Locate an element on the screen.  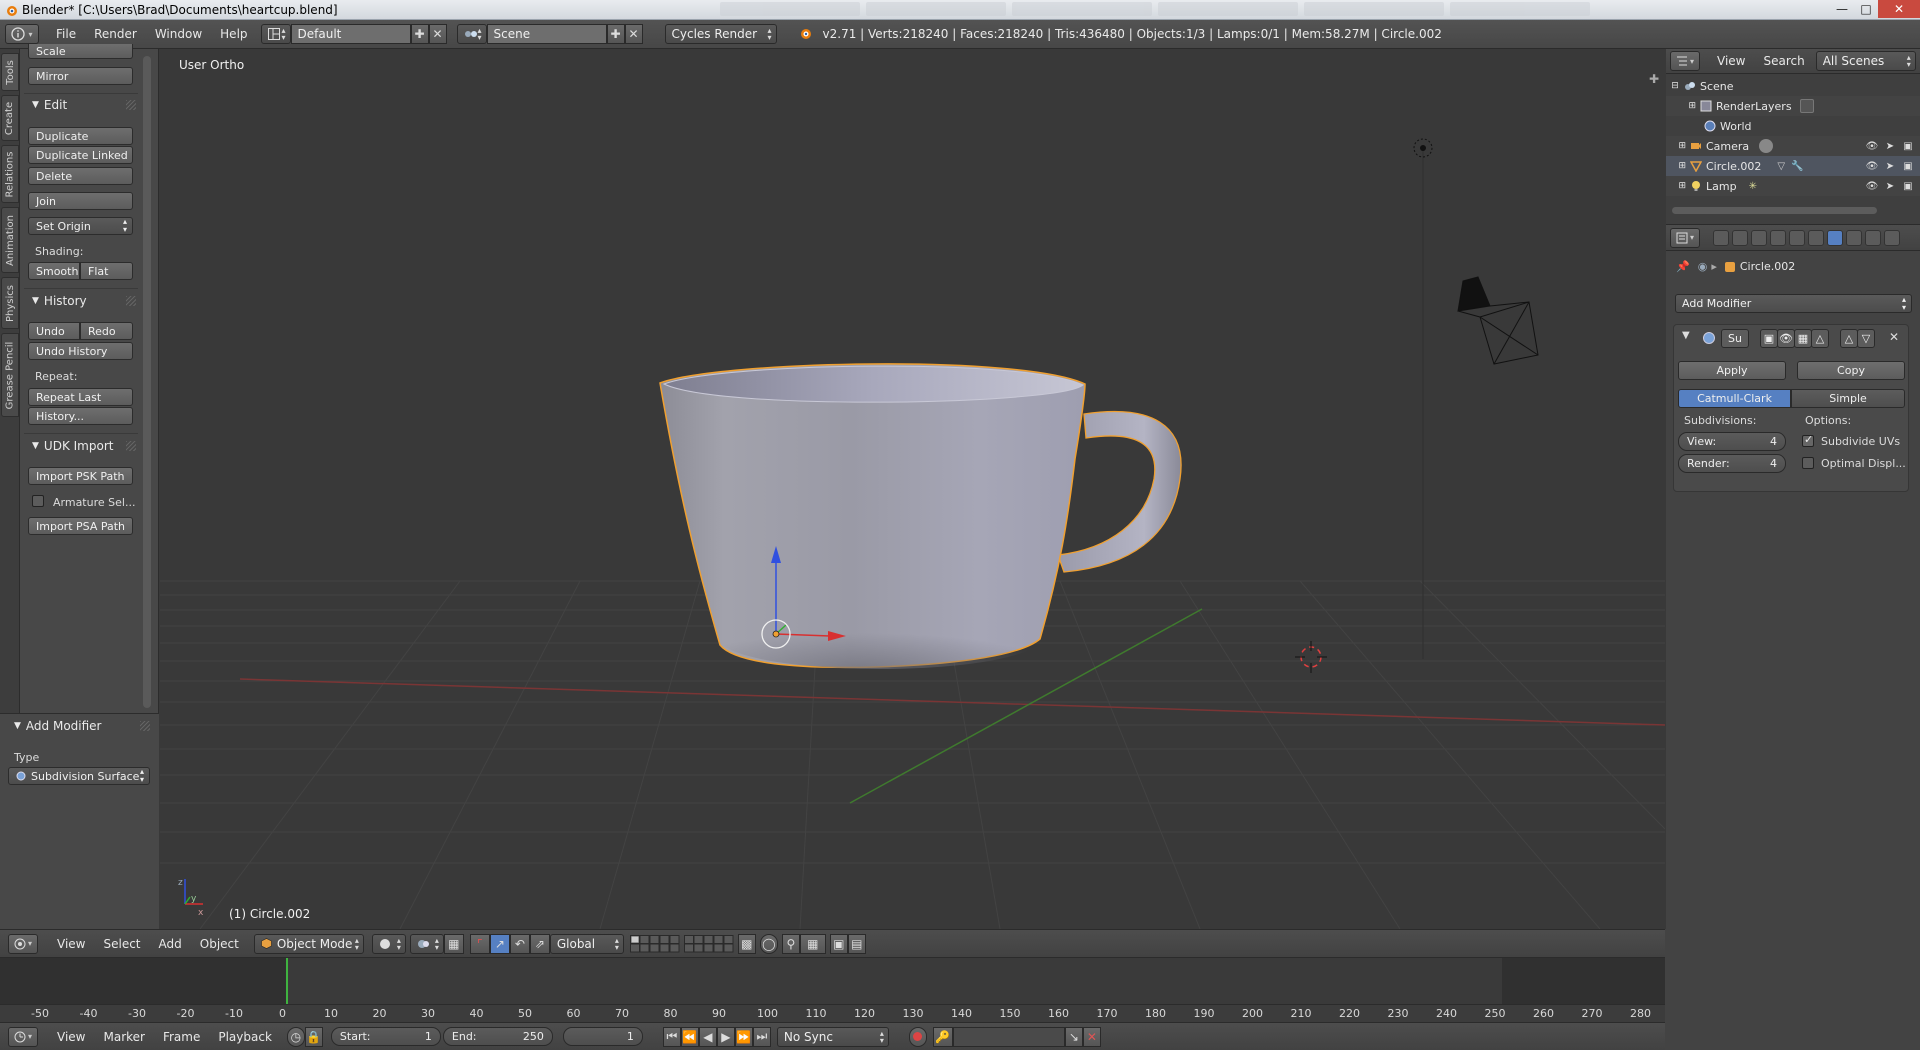
render-toggle-icon: ▣ is located at coordinates (1769, 338).